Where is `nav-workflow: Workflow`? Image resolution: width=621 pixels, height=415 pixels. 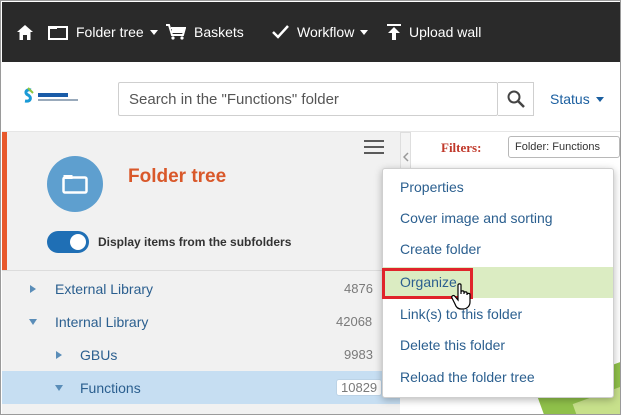 nav-workflow: Workflow is located at coordinates (329, 32).